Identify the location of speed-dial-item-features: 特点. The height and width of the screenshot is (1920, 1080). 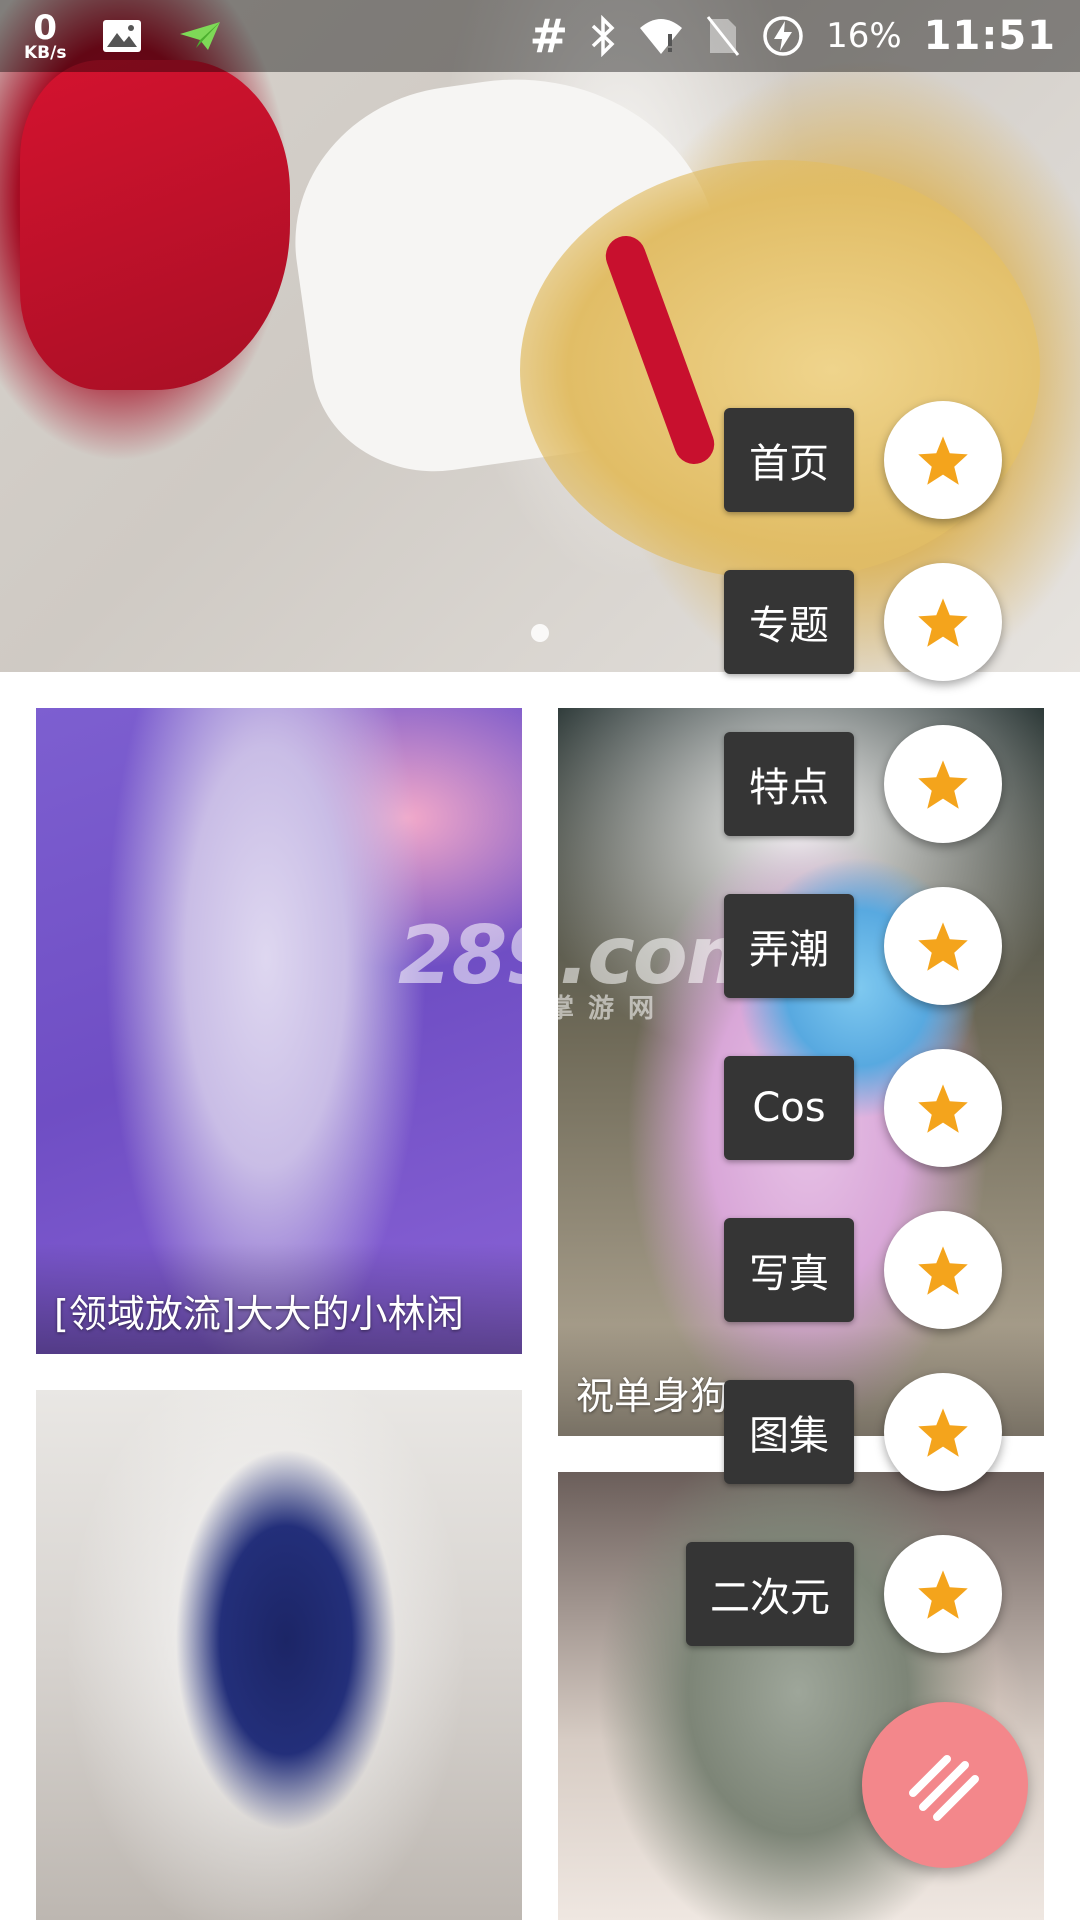
(863, 784).